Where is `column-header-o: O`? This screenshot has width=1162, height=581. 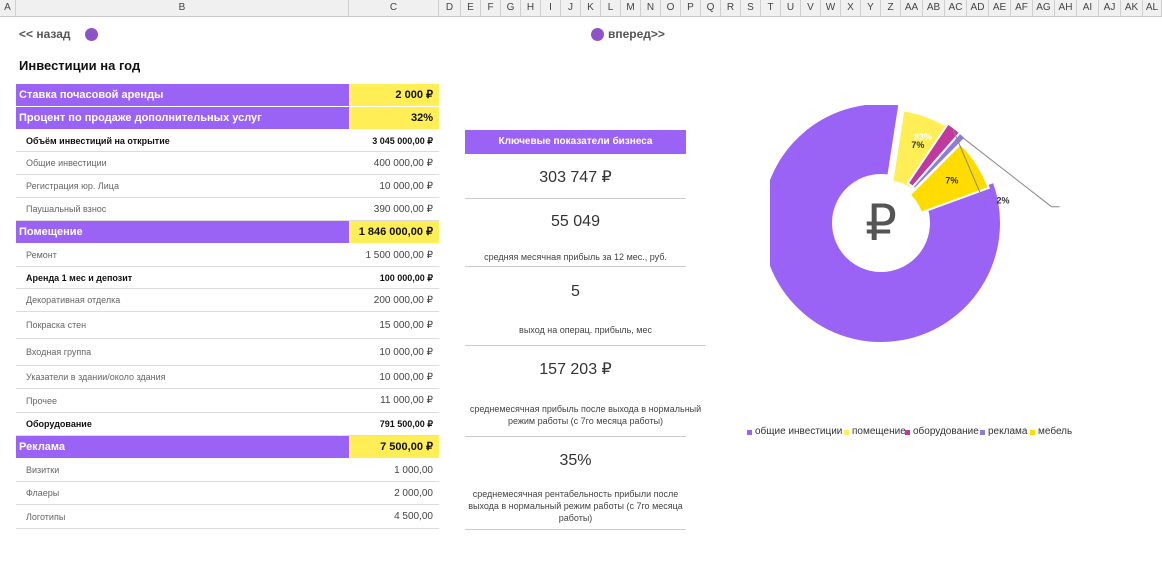
column-header-o: O is located at coordinates (671, 8).